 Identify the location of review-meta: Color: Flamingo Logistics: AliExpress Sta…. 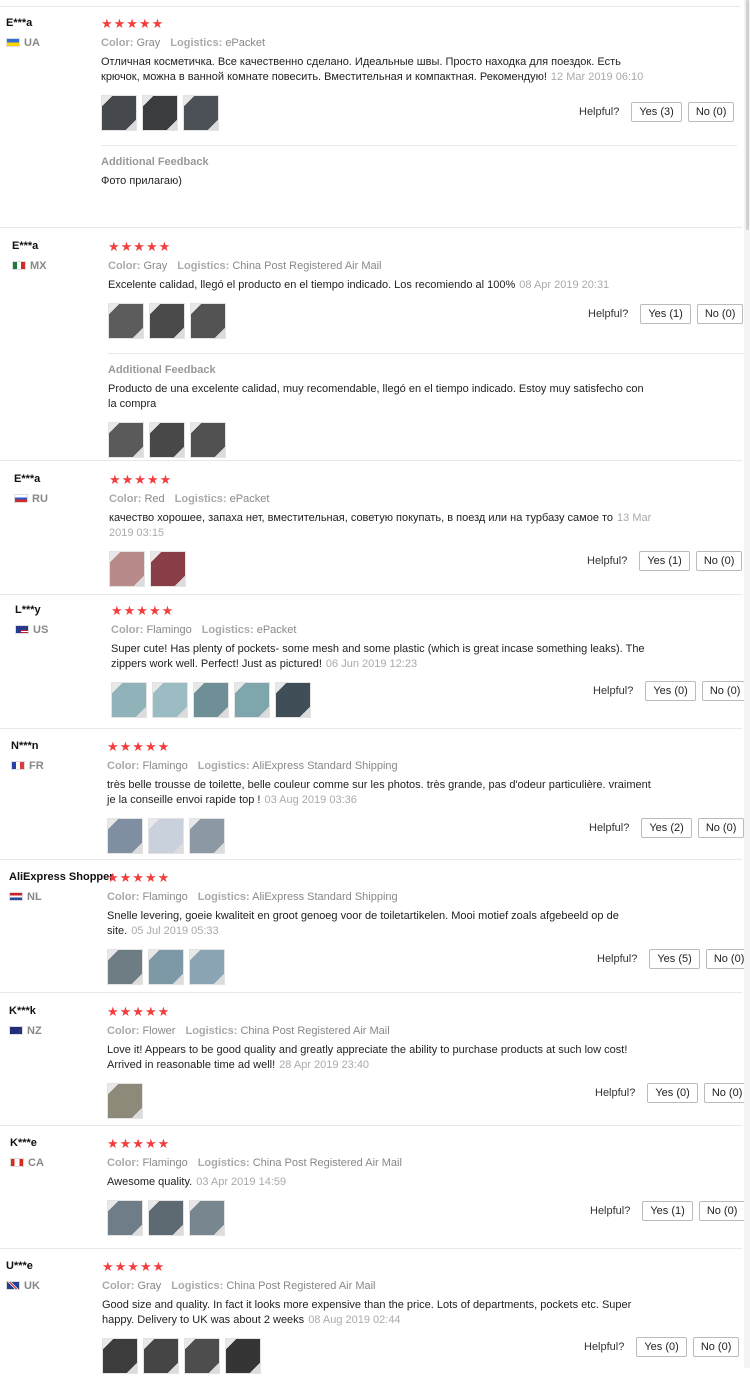
(387, 897).